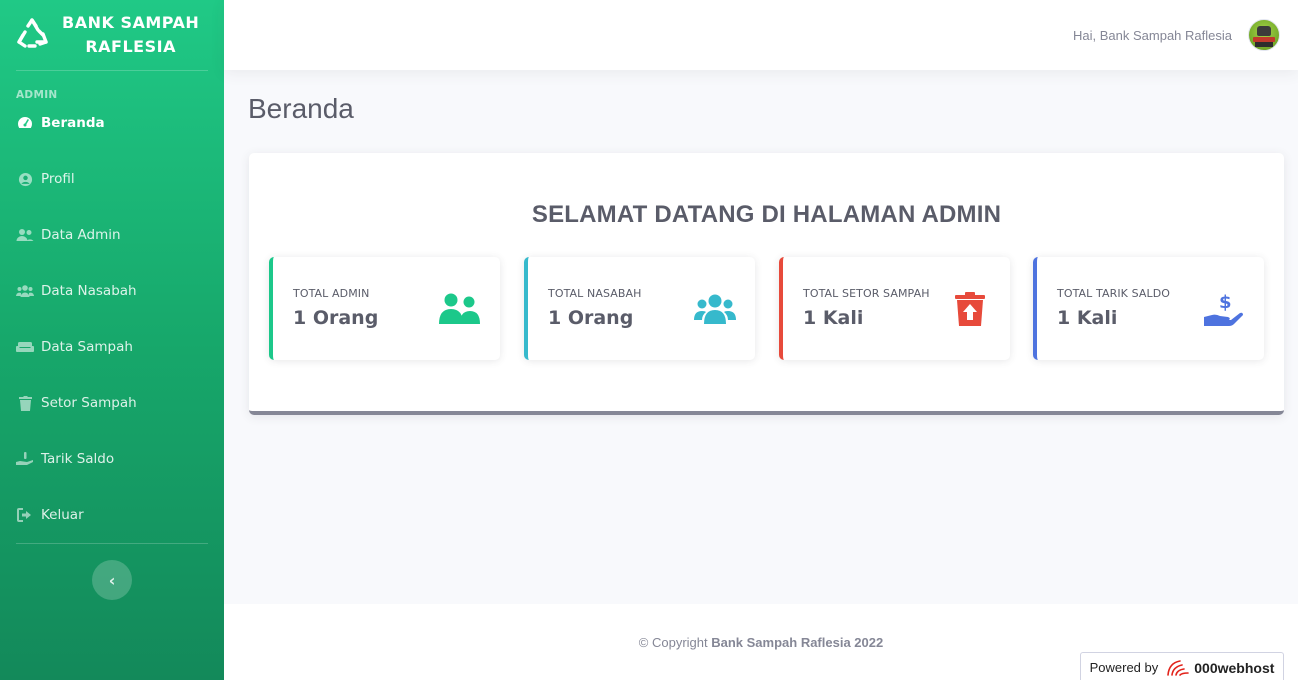 This screenshot has height=680, width=1298. I want to click on copyright-prefix: © Copyright, so click(673, 642).